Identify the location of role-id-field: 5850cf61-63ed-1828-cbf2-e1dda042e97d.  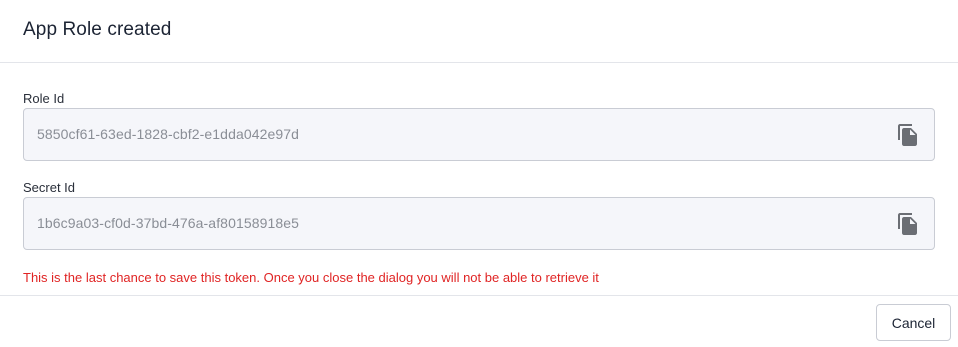
(479, 134).